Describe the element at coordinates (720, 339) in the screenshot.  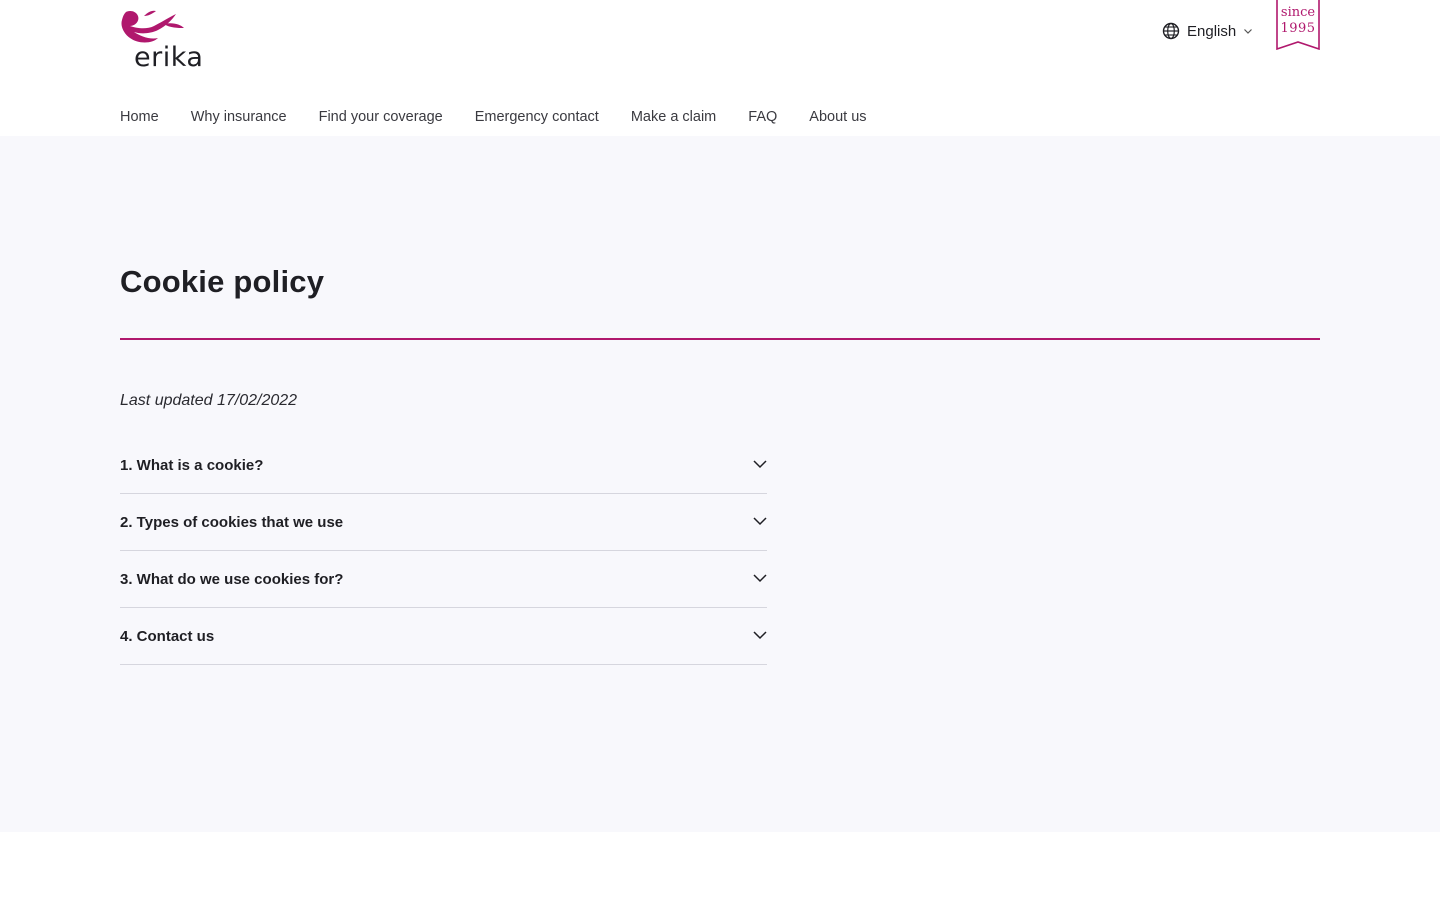
I see `title-divider` at that location.